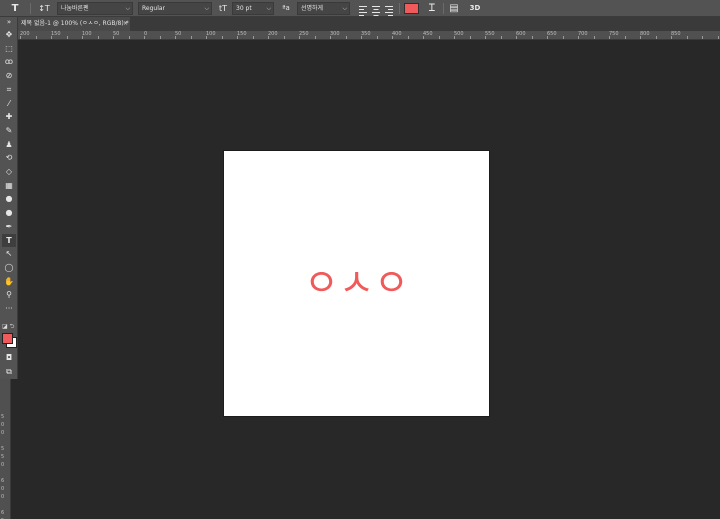 The width and height of the screenshot is (720, 519). Describe the element at coordinates (304, 34) in the screenshot. I see `ruler-label: 250` at that location.